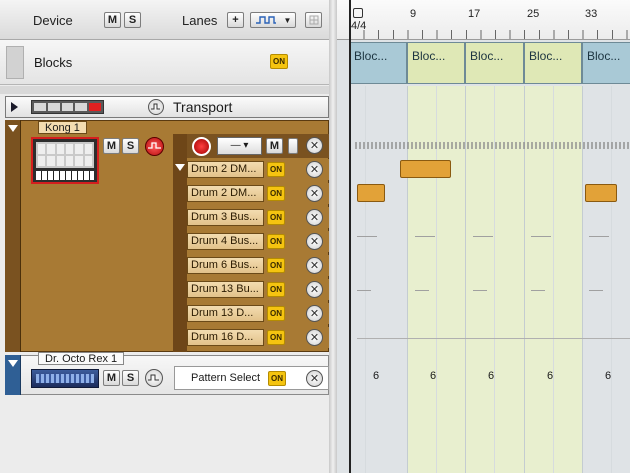 The image size is (630, 473). Describe the element at coordinates (130, 378) in the screenshot. I see `octo-rex-solo-button: S` at that location.